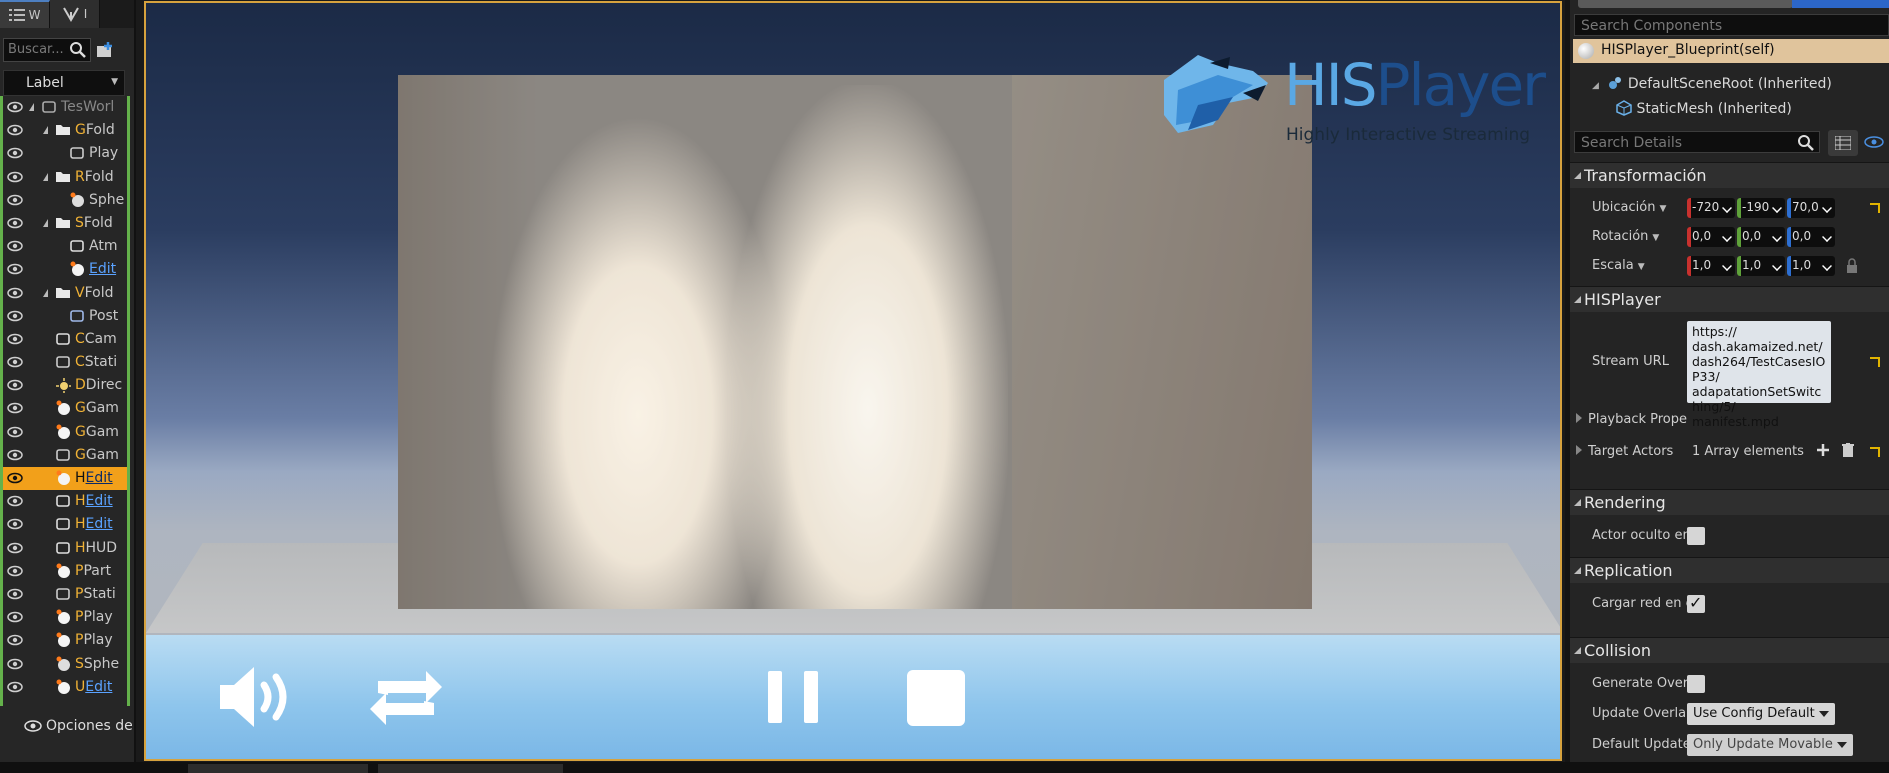 The width and height of the screenshot is (1889, 773). Describe the element at coordinates (65, 362) in the screenshot. I see `outliner-row: CStati` at that location.